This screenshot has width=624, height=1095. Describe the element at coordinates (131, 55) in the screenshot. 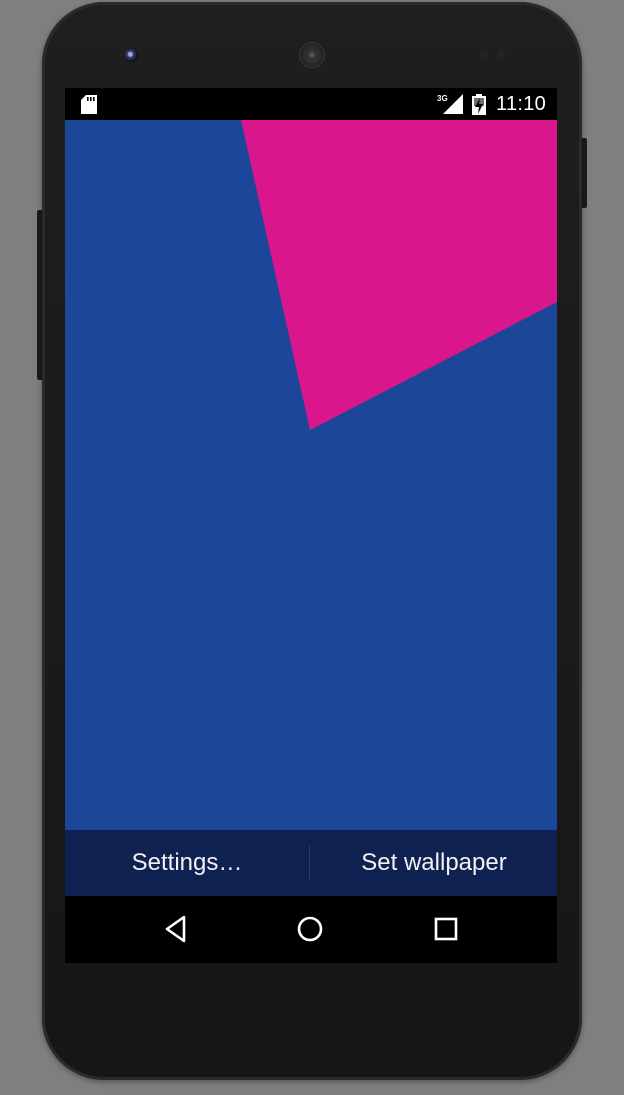

I see `front-camera` at that location.